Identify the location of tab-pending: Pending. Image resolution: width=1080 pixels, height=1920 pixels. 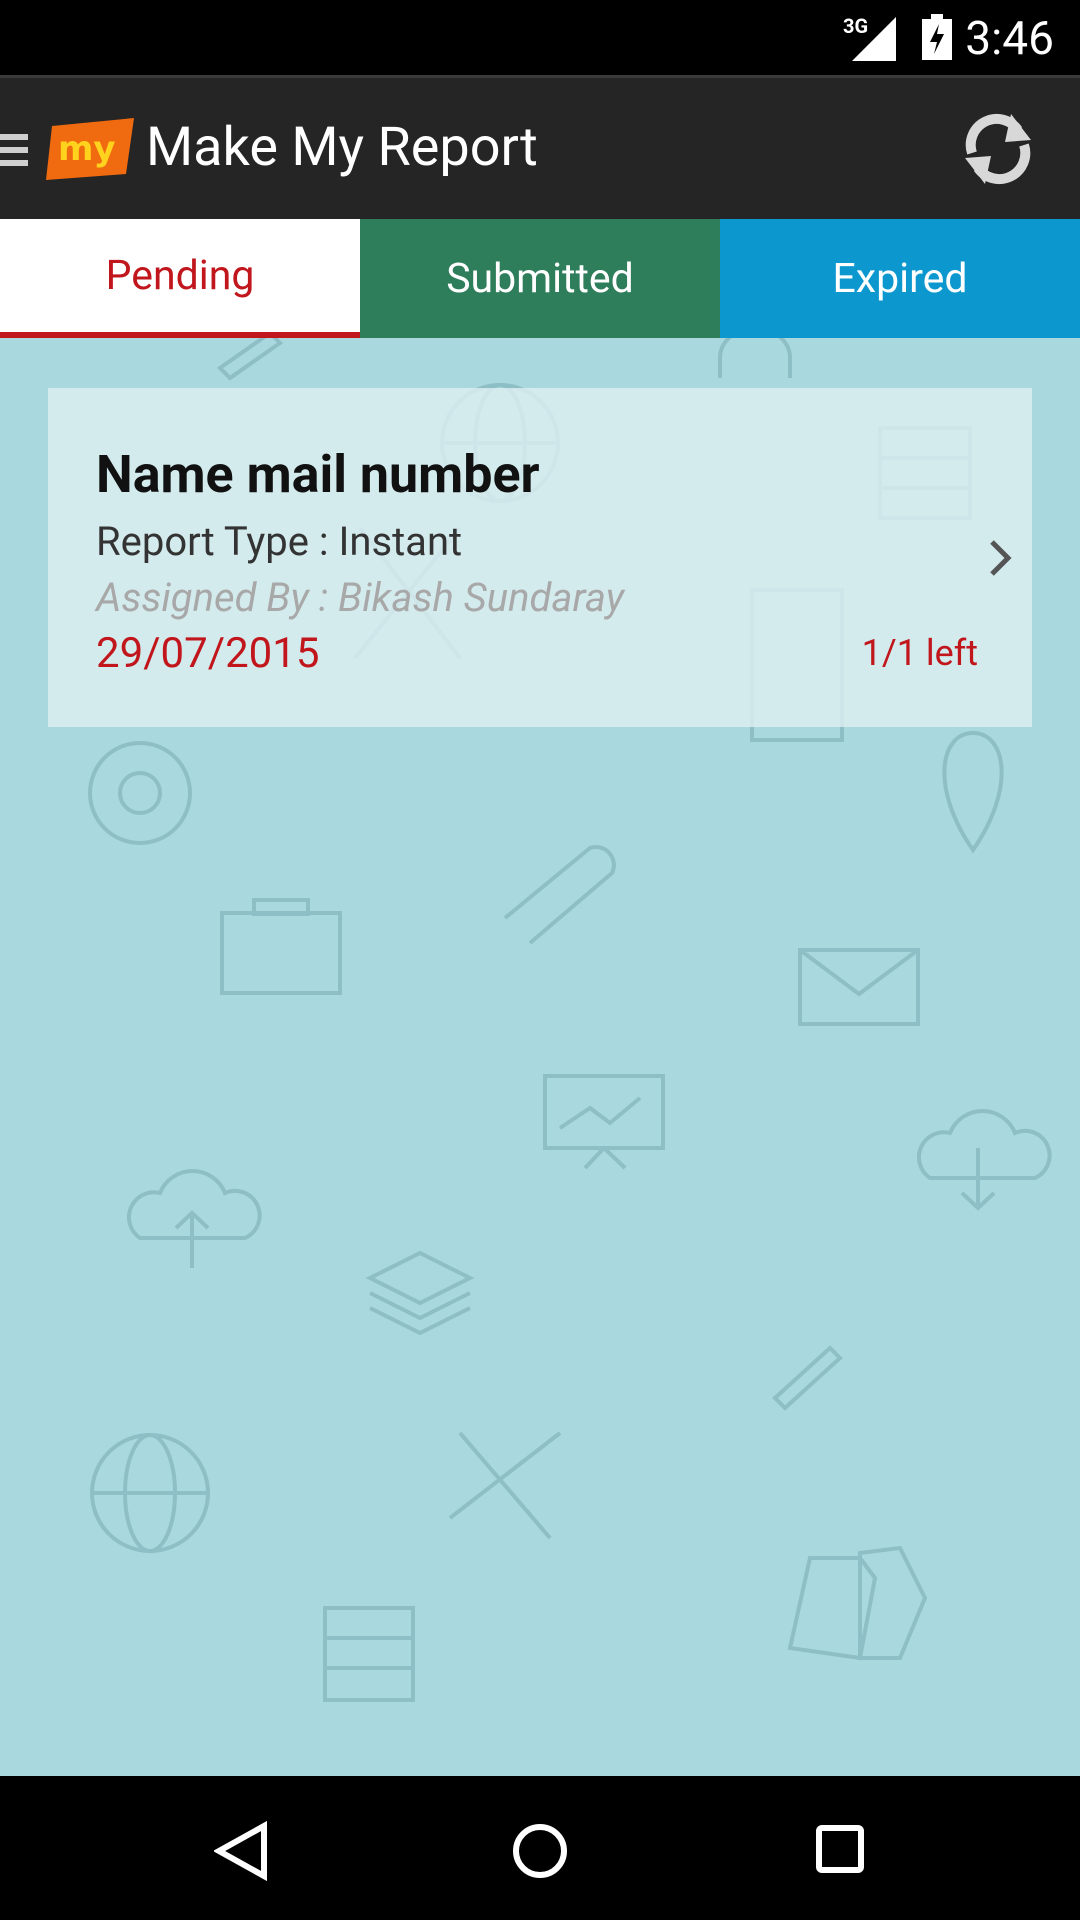
(180, 278).